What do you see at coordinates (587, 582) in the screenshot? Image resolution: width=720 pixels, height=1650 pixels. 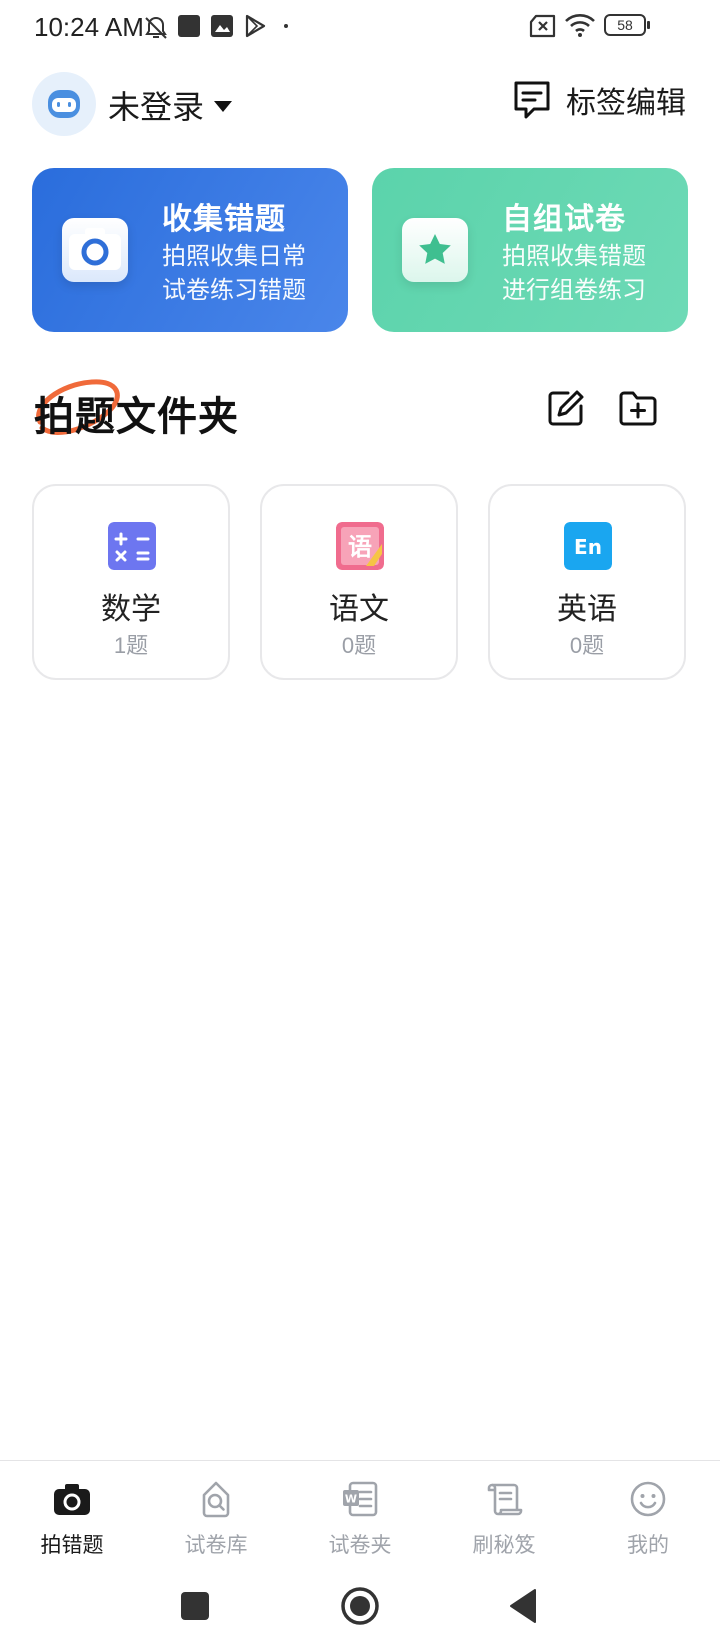 I see `subject-card-english: En 英语 0题` at bounding box center [587, 582].